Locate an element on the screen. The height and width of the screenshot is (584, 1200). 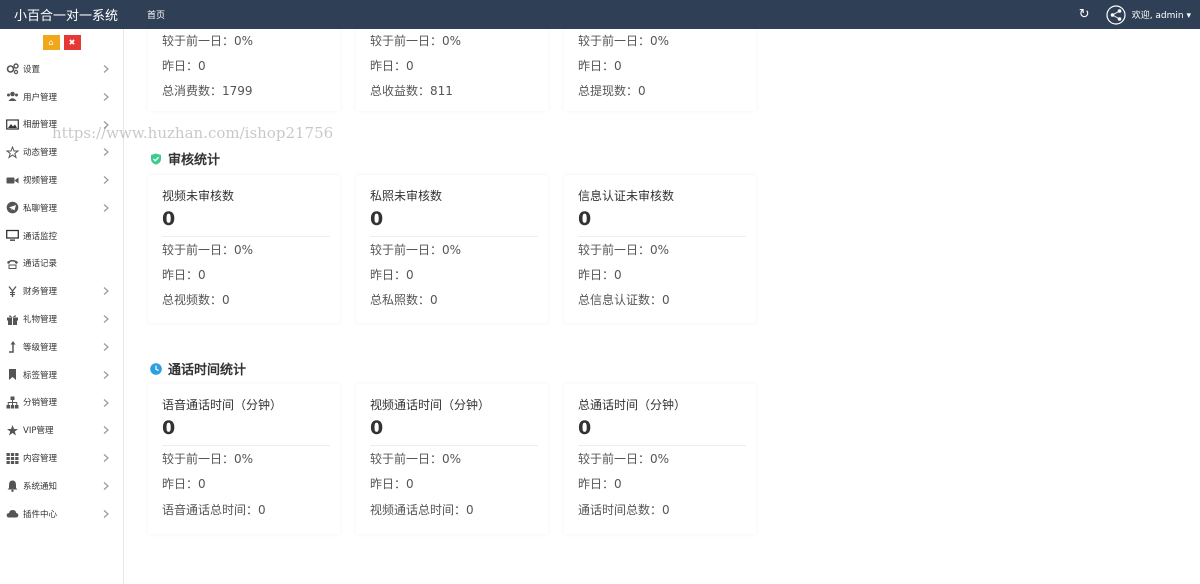
yen-icon is located at coordinates (12, 291).